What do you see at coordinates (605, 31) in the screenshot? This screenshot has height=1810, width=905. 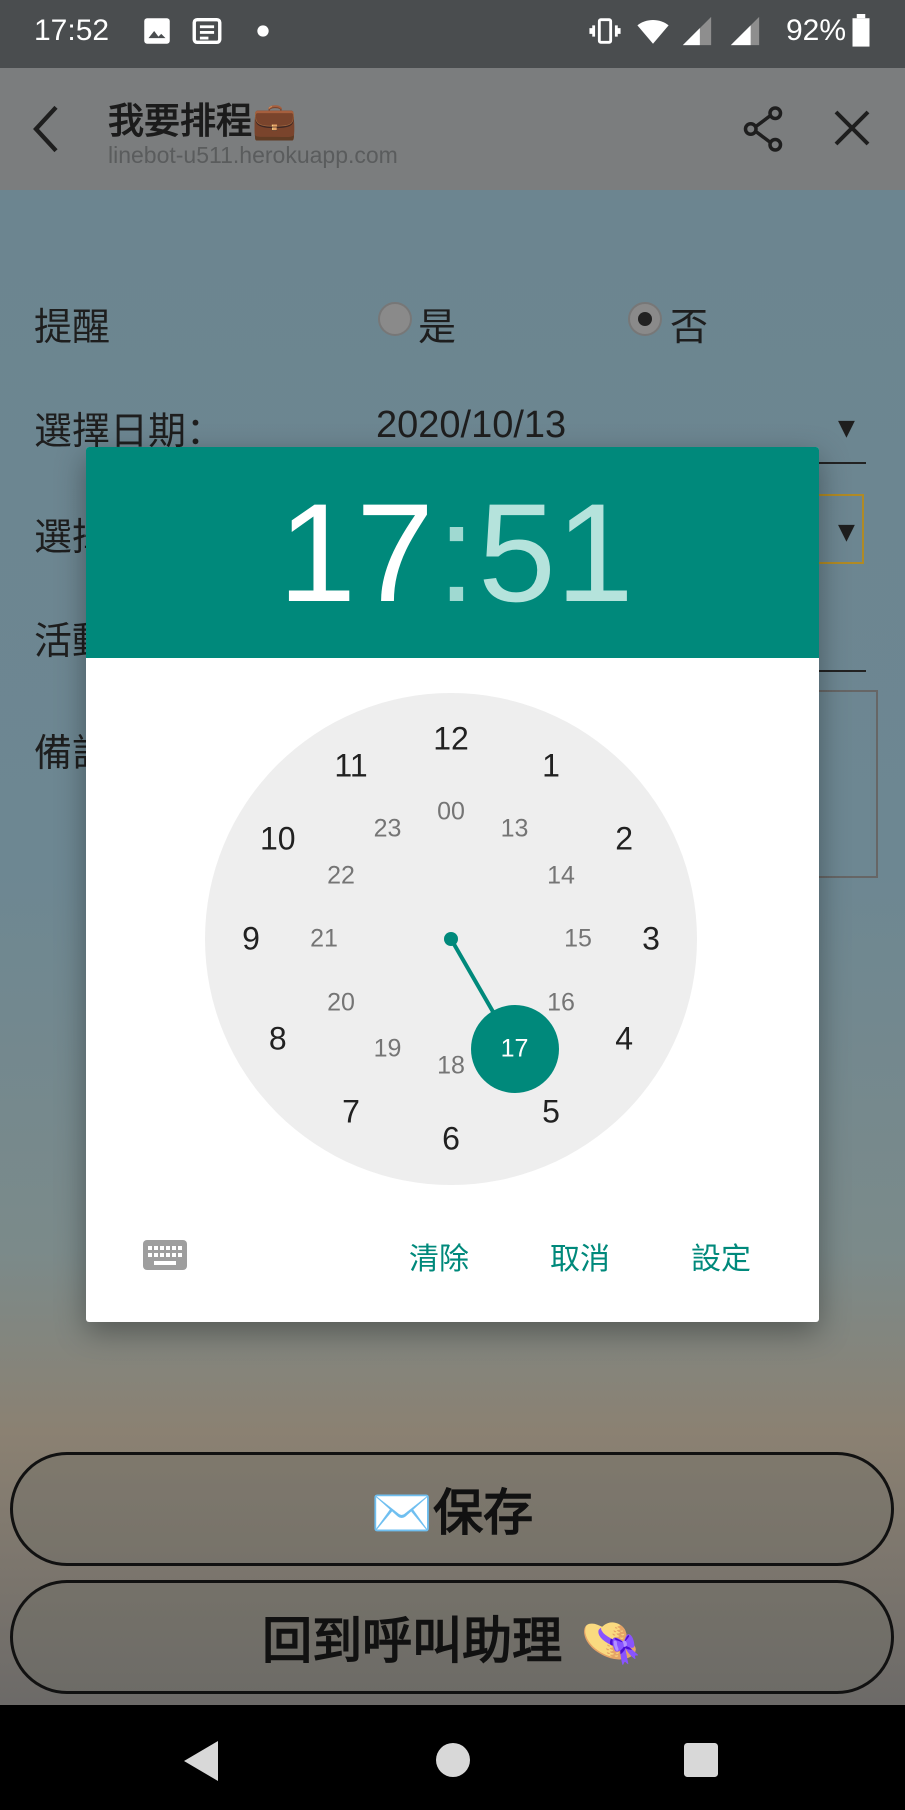 I see `vibrate-icon` at bounding box center [605, 31].